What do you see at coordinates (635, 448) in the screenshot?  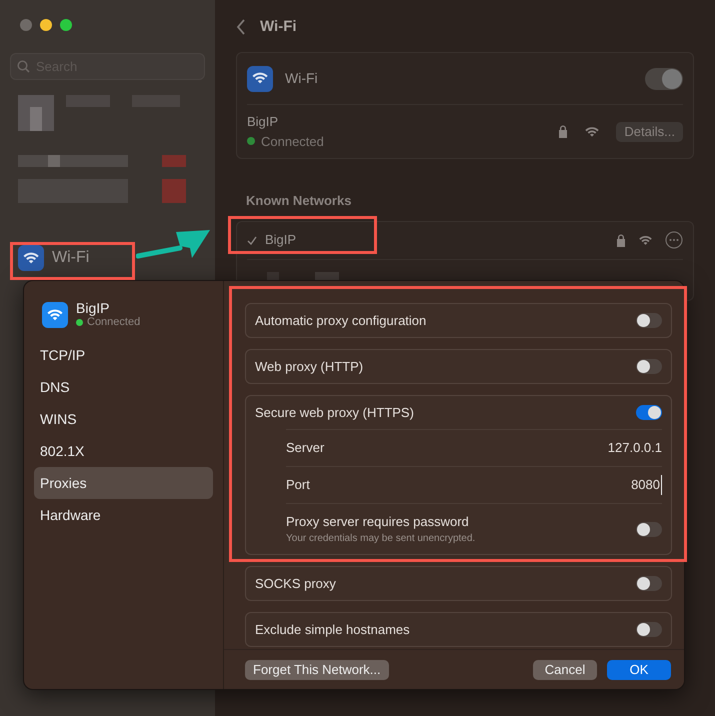 I see `field-value: 127.0.0.1` at bounding box center [635, 448].